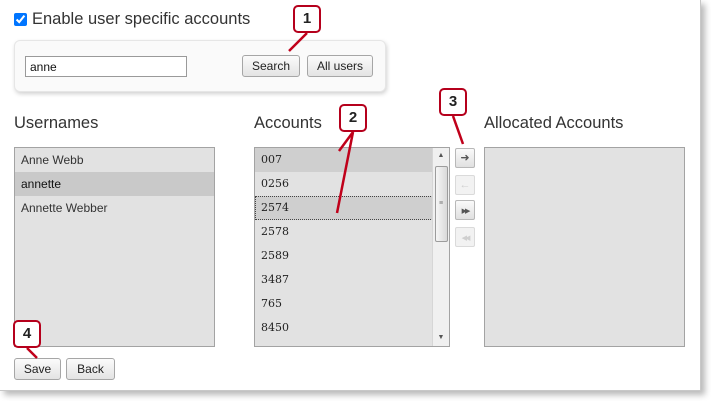 The image size is (711, 401). Describe the element at coordinates (307, 19) in the screenshot. I see `callout-1: 1` at that location.